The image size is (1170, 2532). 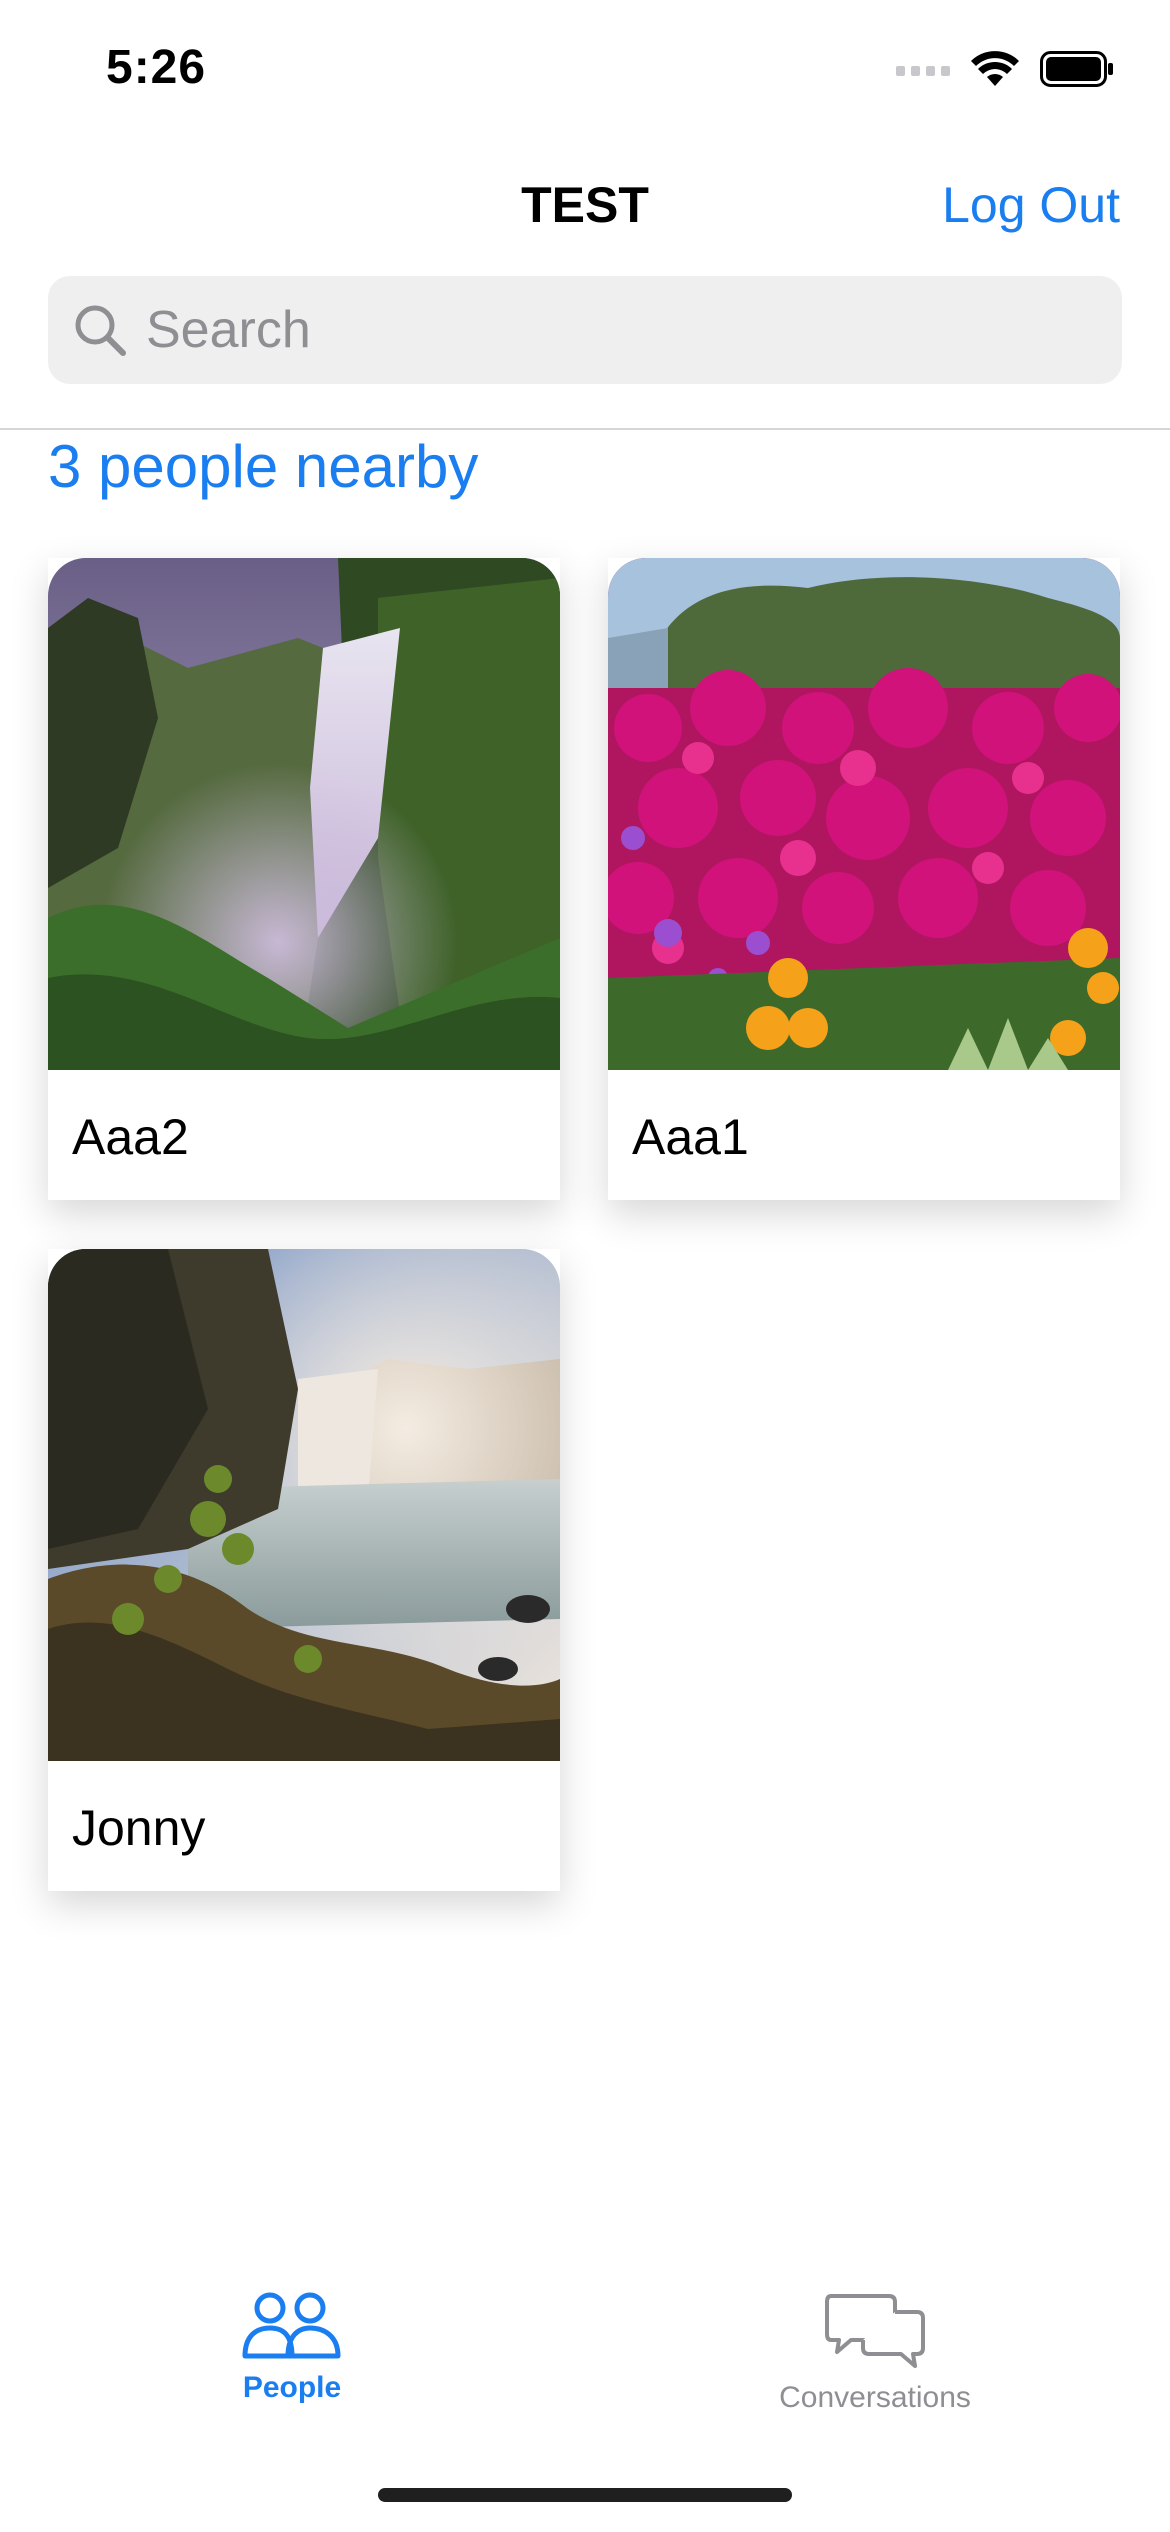 I want to click on chat-bubbles-icon, so click(x=875, y=2332).